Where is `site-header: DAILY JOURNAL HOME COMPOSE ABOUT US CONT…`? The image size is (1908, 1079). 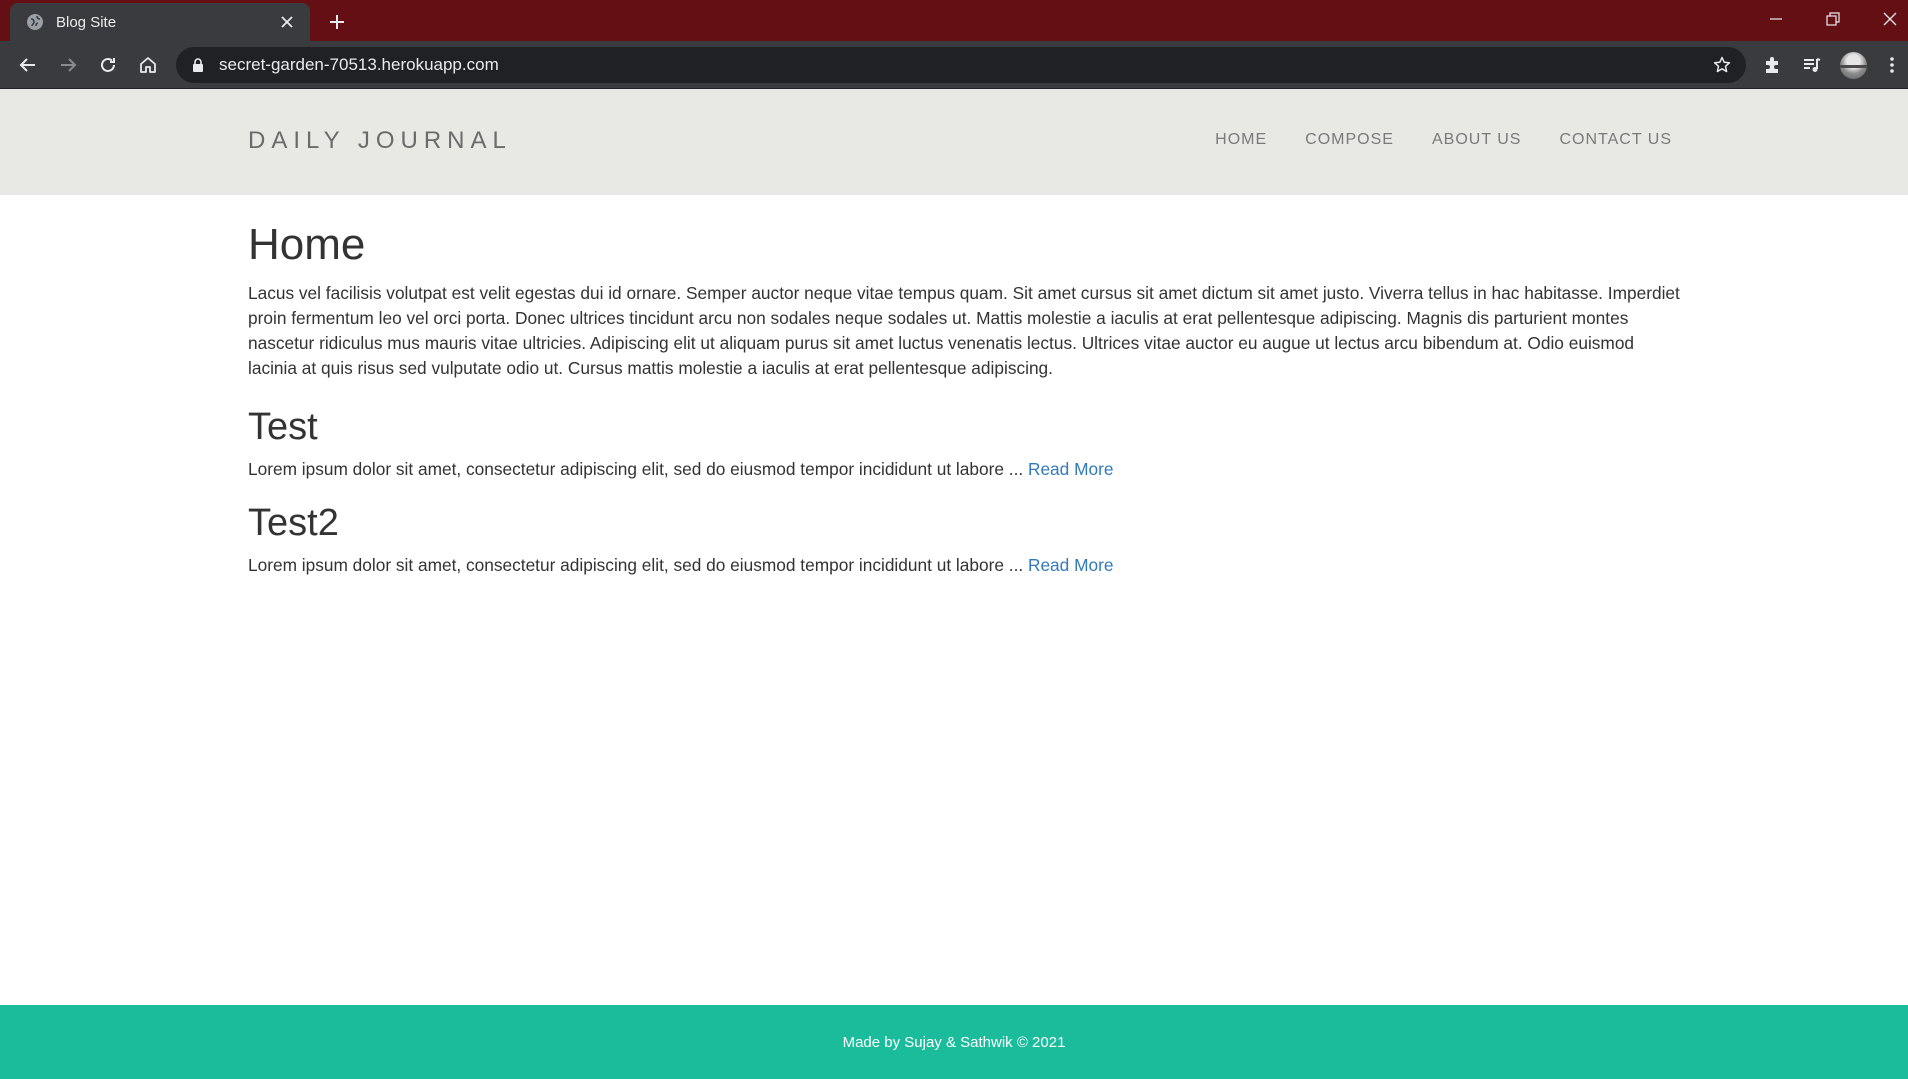 site-header: DAILY JOURNAL HOME COMPOSE ABOUT US CONT… is located at coordinates (954, 142).